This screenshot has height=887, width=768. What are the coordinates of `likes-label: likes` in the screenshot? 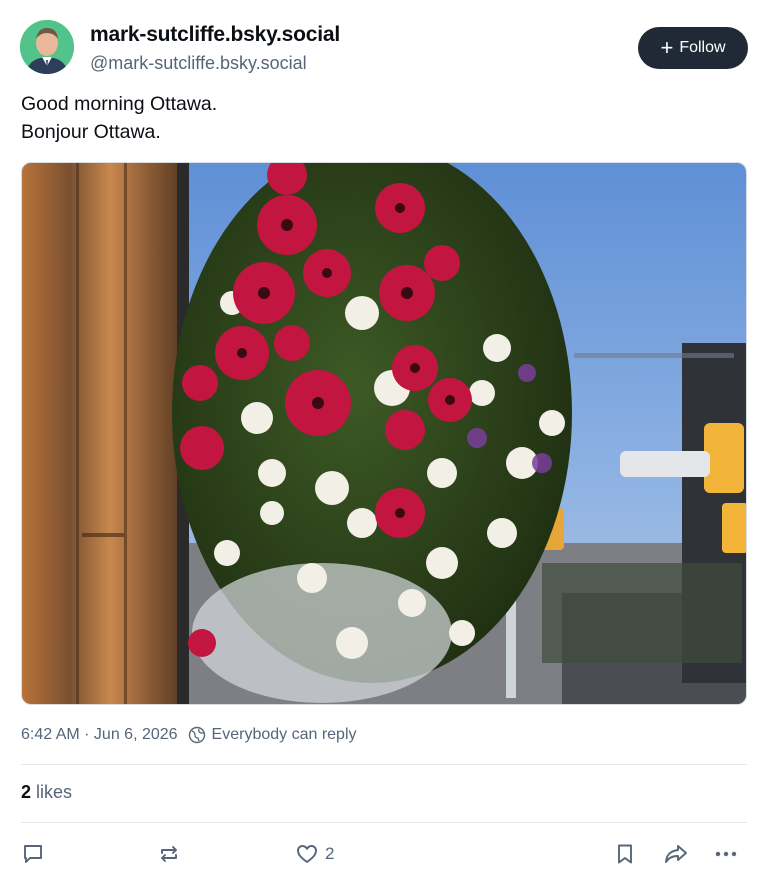 It's located at (54, 792).